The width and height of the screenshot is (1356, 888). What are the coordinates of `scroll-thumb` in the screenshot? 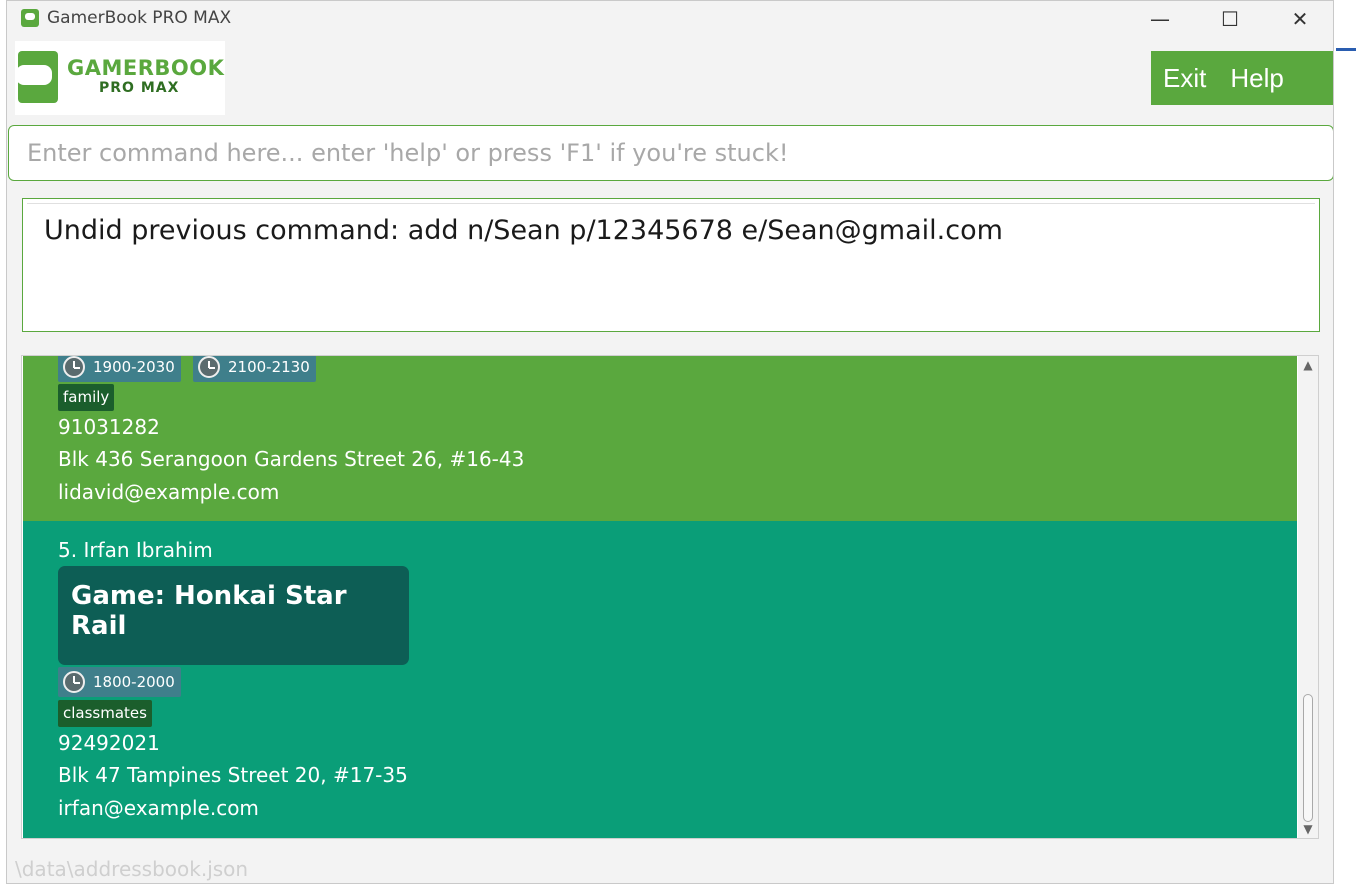 It's located at (1308, 758).